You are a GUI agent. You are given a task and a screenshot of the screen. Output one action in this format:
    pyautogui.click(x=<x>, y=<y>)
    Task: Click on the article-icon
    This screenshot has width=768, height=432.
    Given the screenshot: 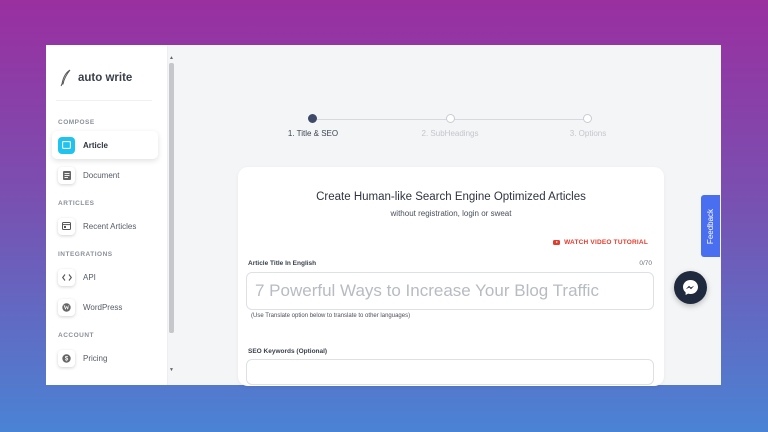 What is the action you would take?
    pyautogui.click(x=66, y=145)
    